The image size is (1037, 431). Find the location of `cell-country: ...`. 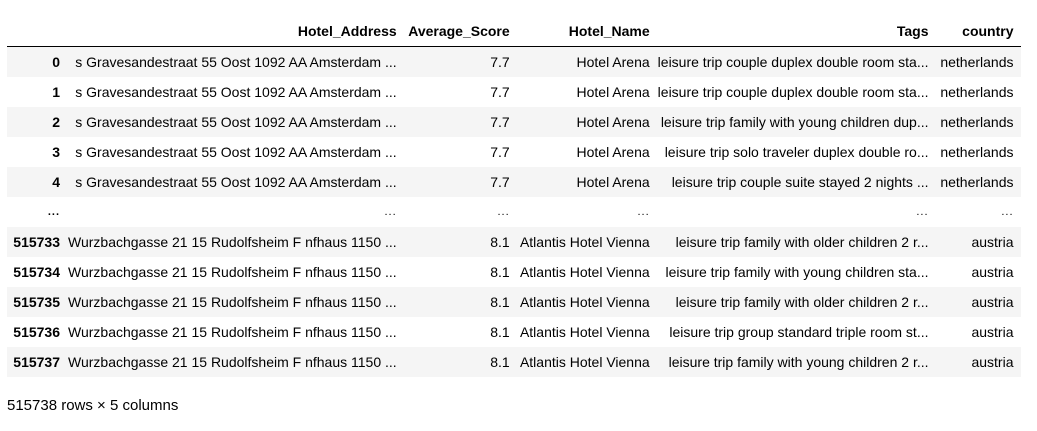

cell-country: ... is located at coordinates (1007, 211).